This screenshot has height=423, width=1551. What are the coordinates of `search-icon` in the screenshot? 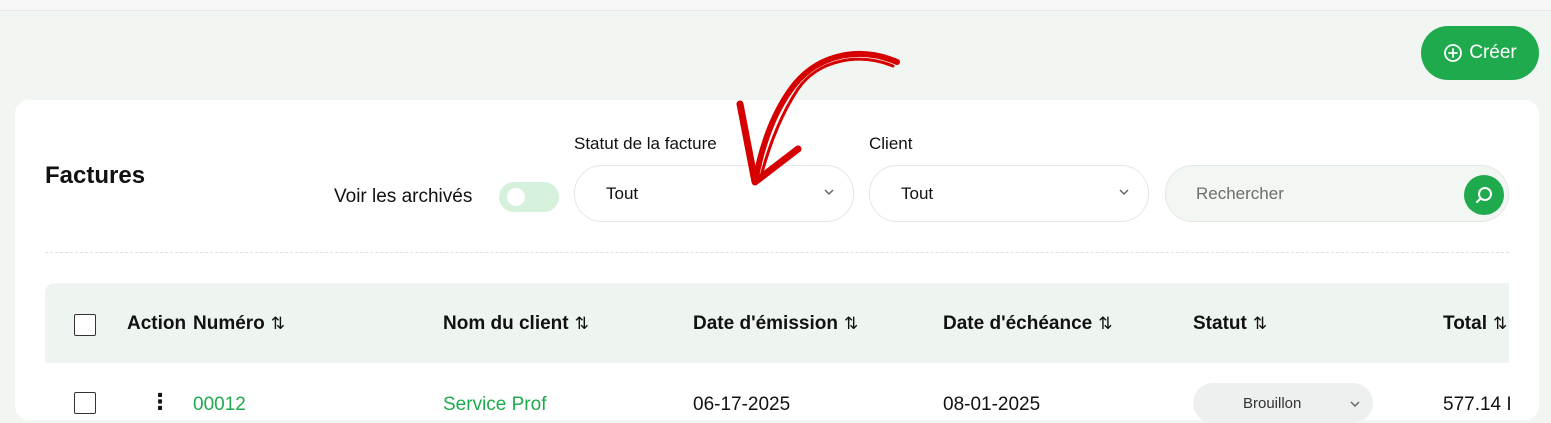 It's located at (1484, 195).